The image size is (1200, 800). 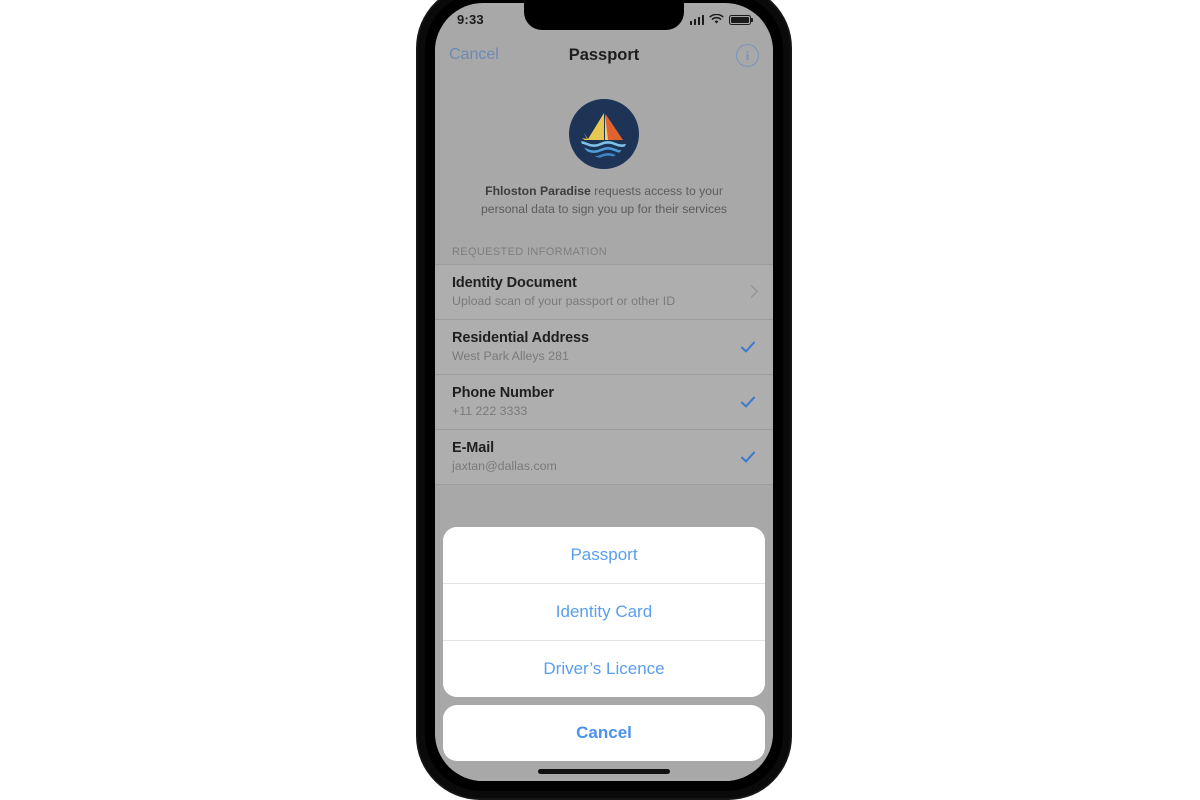 What do you see at coordinates (514, 283) in the screenshot?
I see `row-title: Identity Document` at bounding box center [514, 283].